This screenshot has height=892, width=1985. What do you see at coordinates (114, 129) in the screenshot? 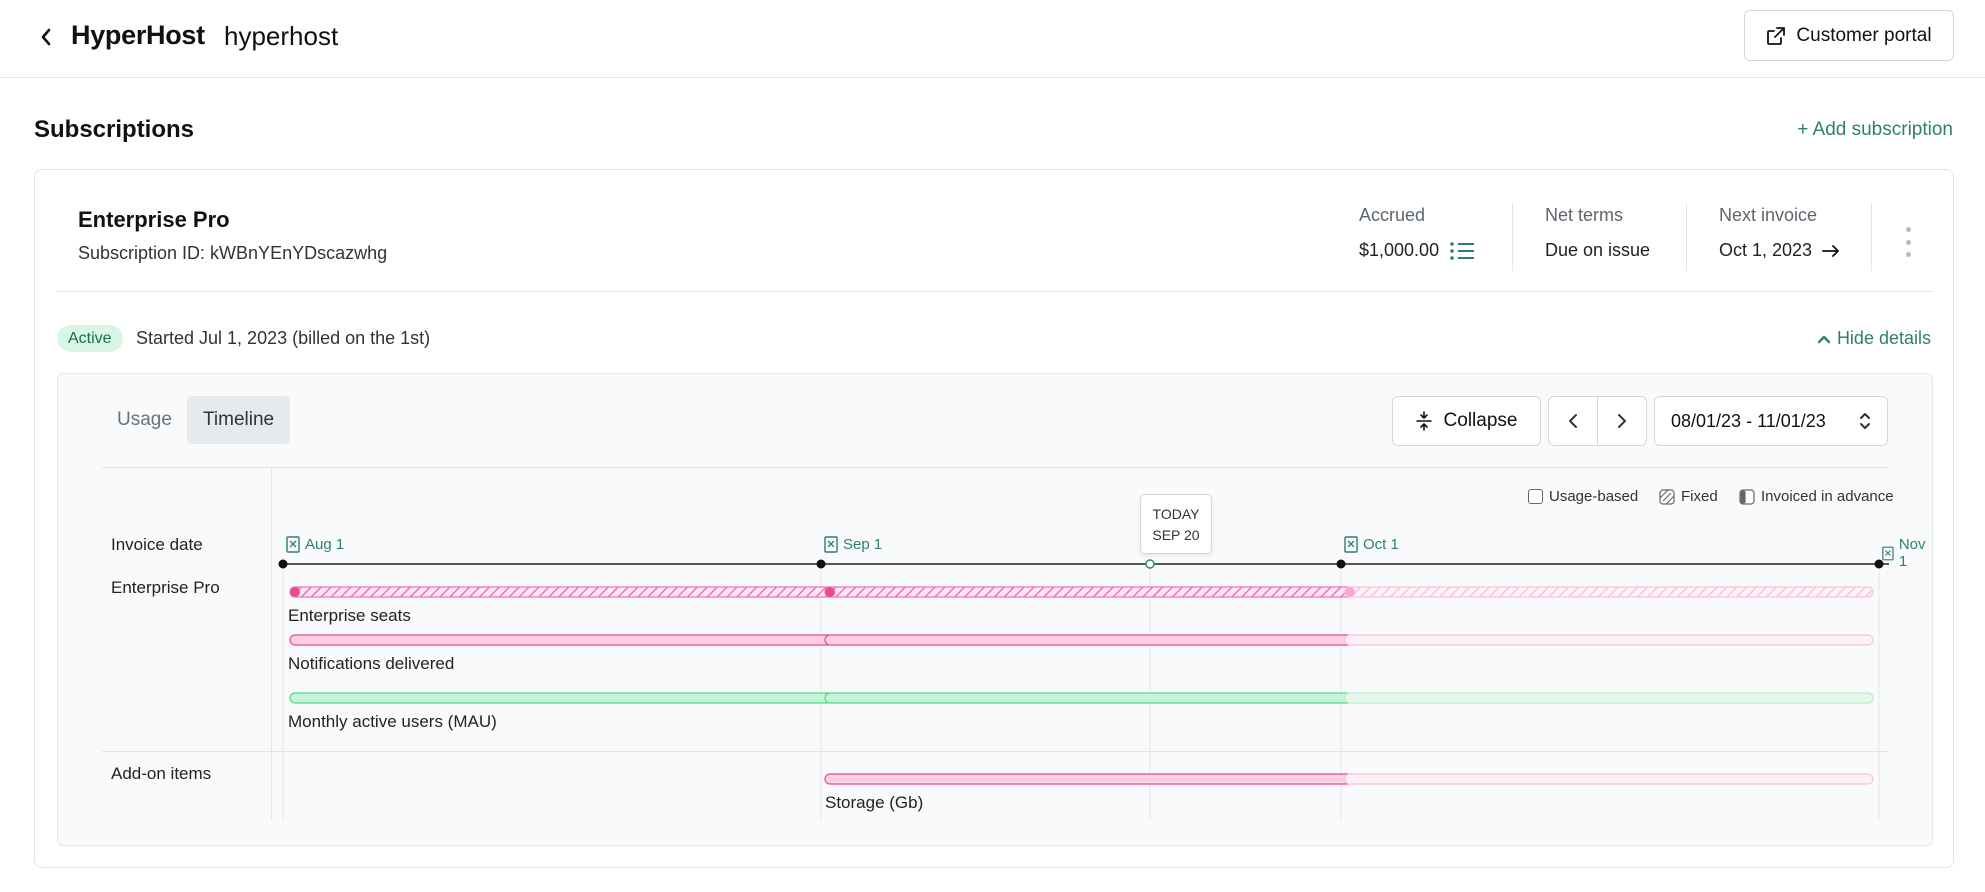
I see `section-title: Subscriptions` at bounding box center [114, 129].